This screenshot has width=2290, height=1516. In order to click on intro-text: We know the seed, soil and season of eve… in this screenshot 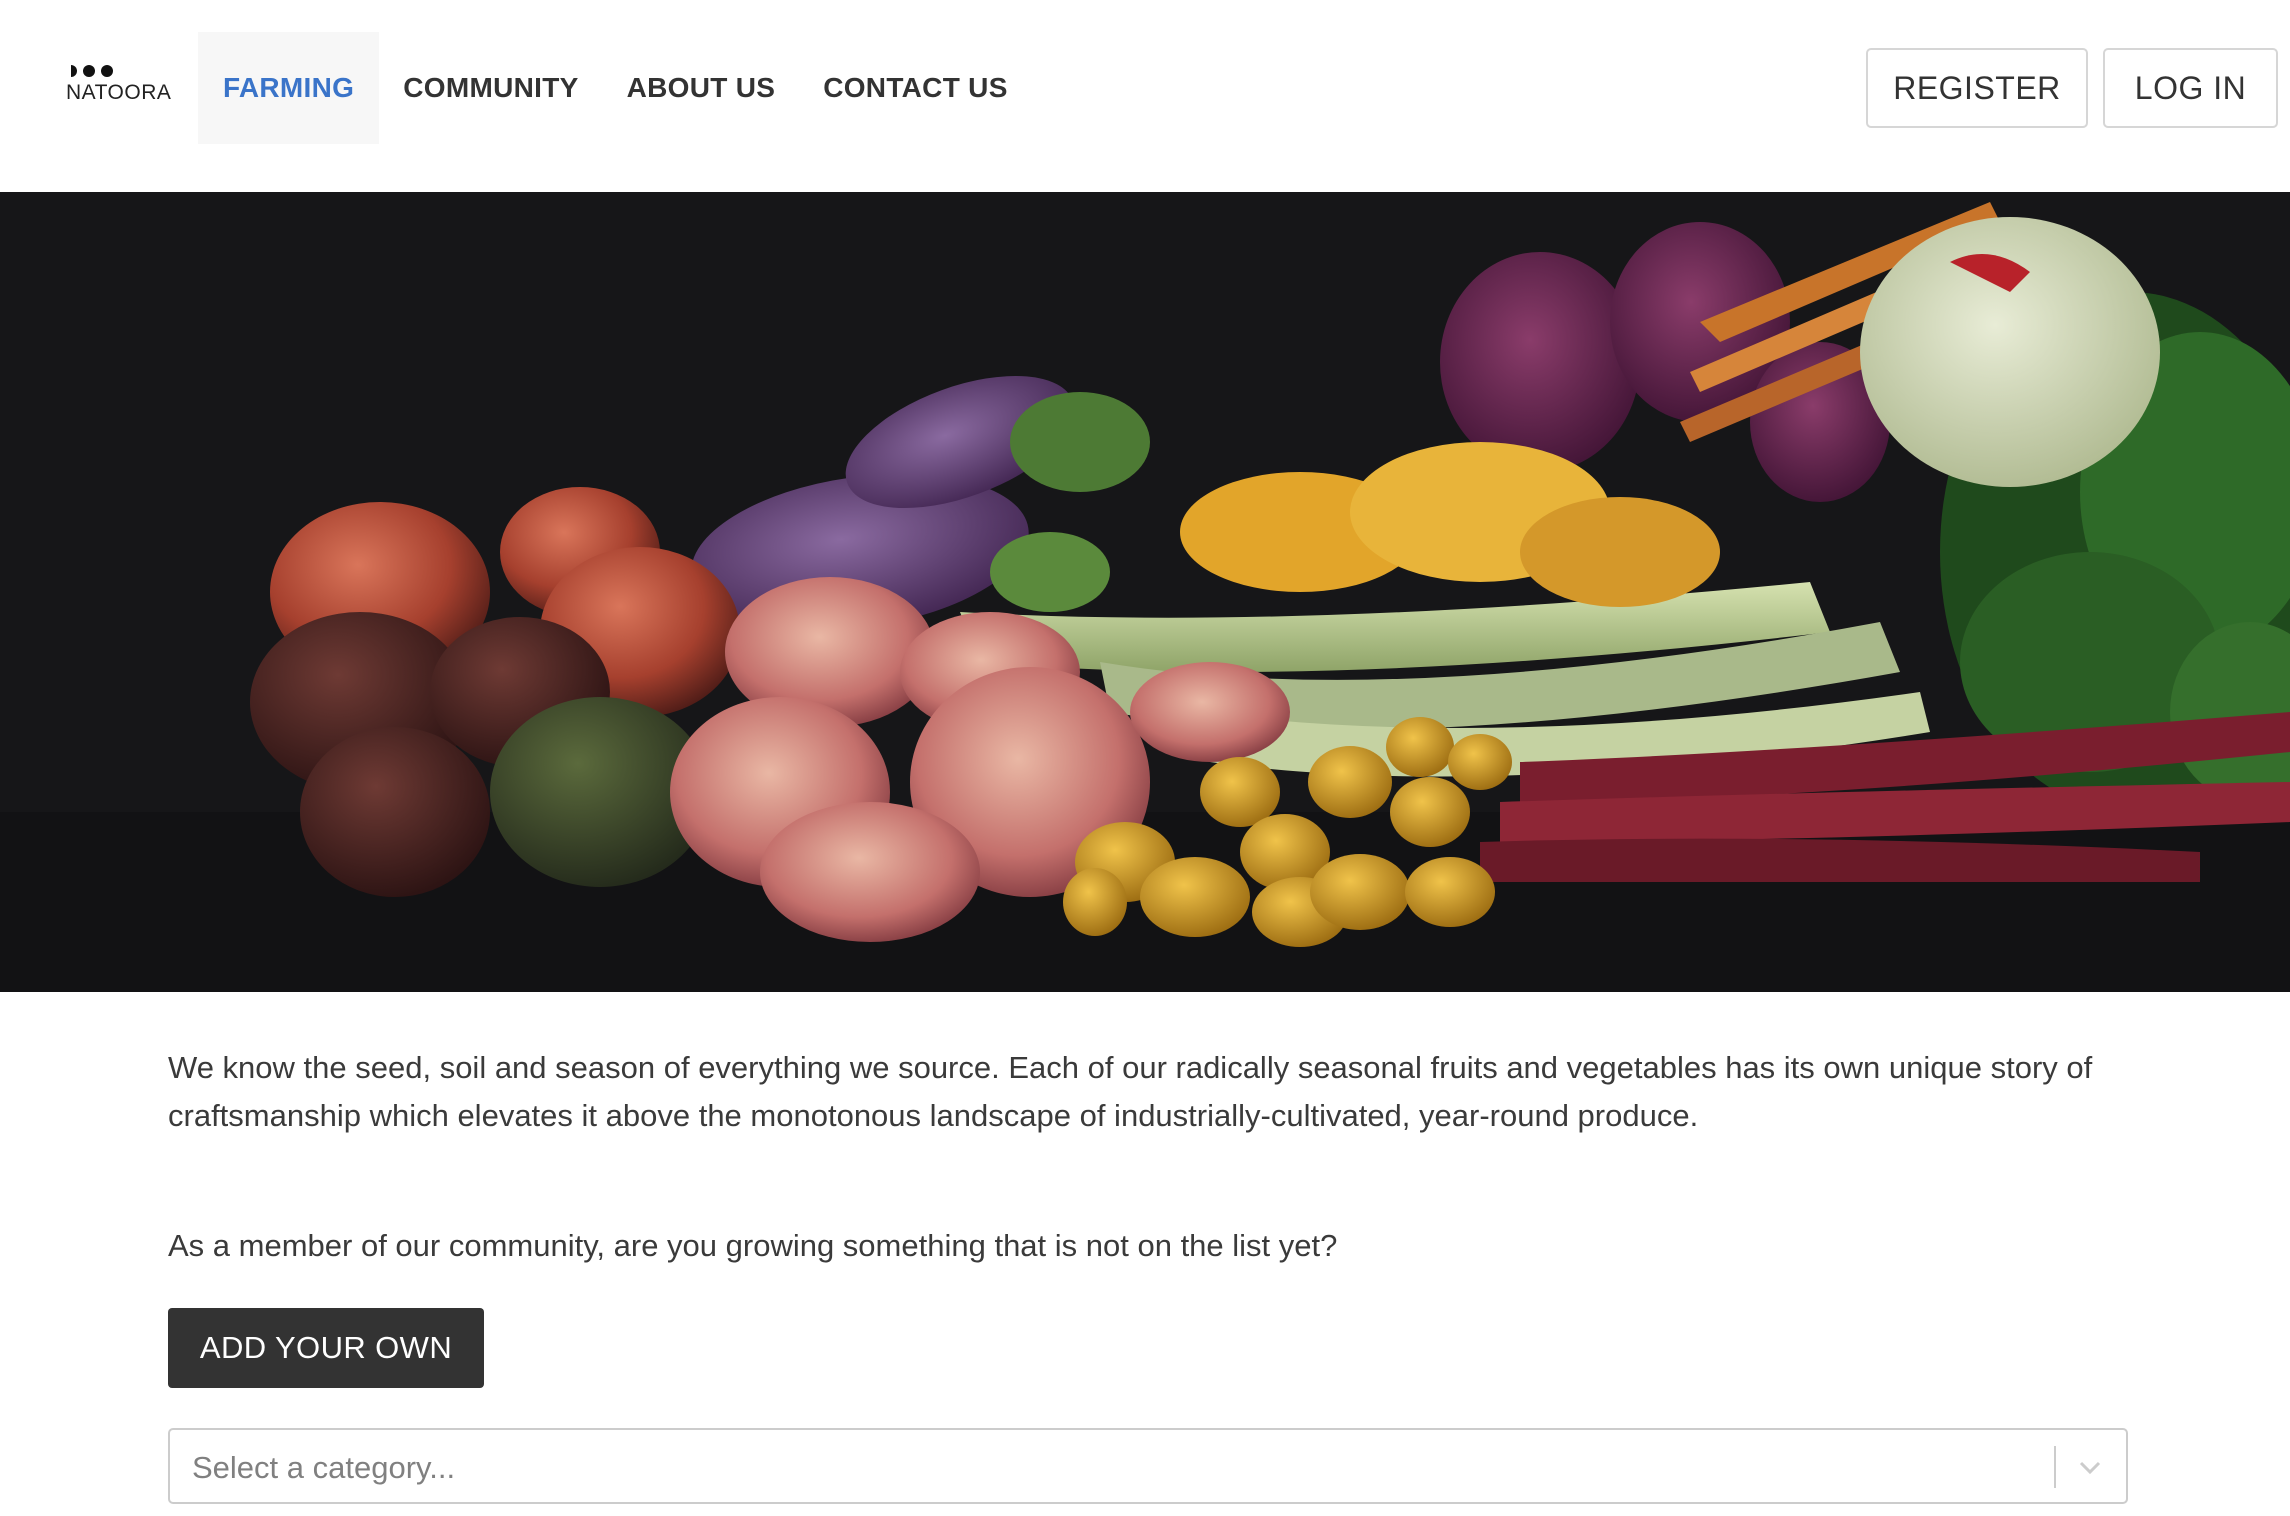, I will do `click(1130, 1091)`.